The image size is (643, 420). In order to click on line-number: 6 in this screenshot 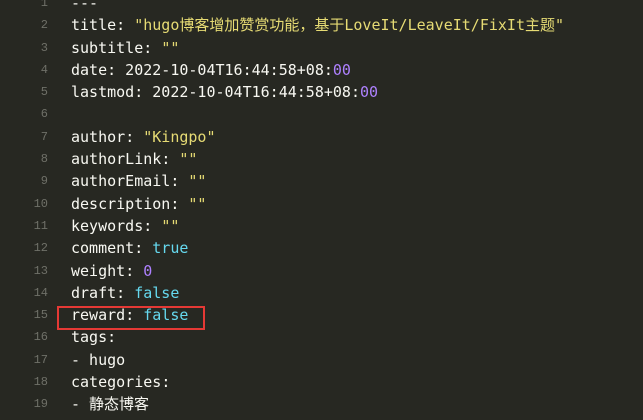, I will do `click(44, 114)`.